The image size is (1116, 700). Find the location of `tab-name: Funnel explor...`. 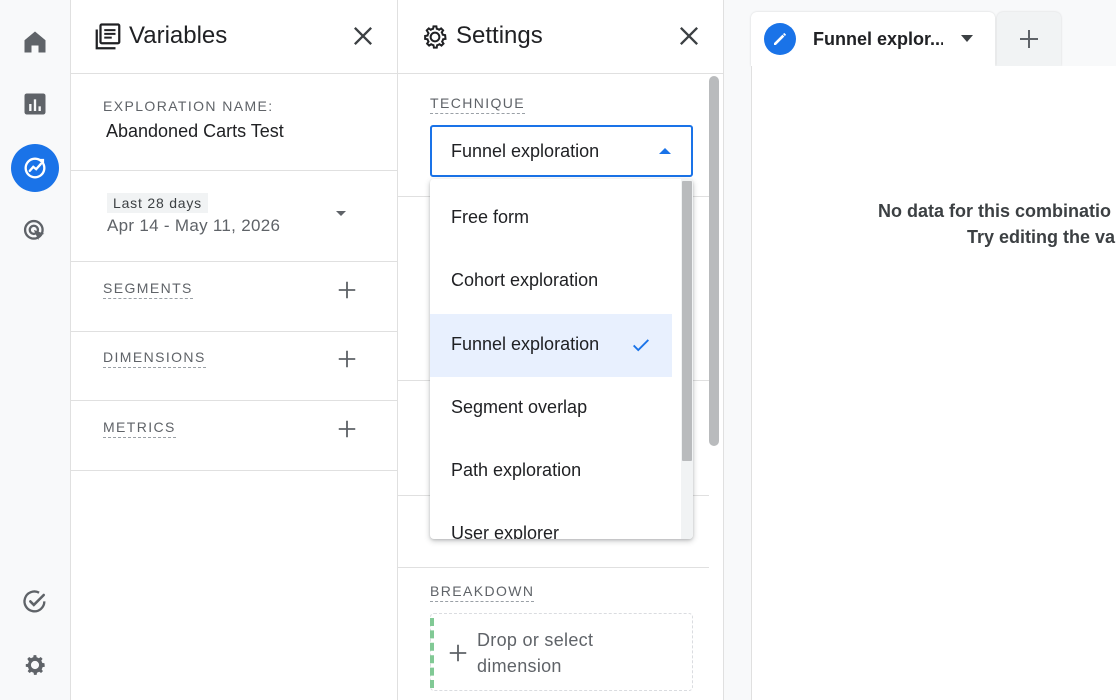

tab-name: Funnel explor... is located at coordinates (878, 39).